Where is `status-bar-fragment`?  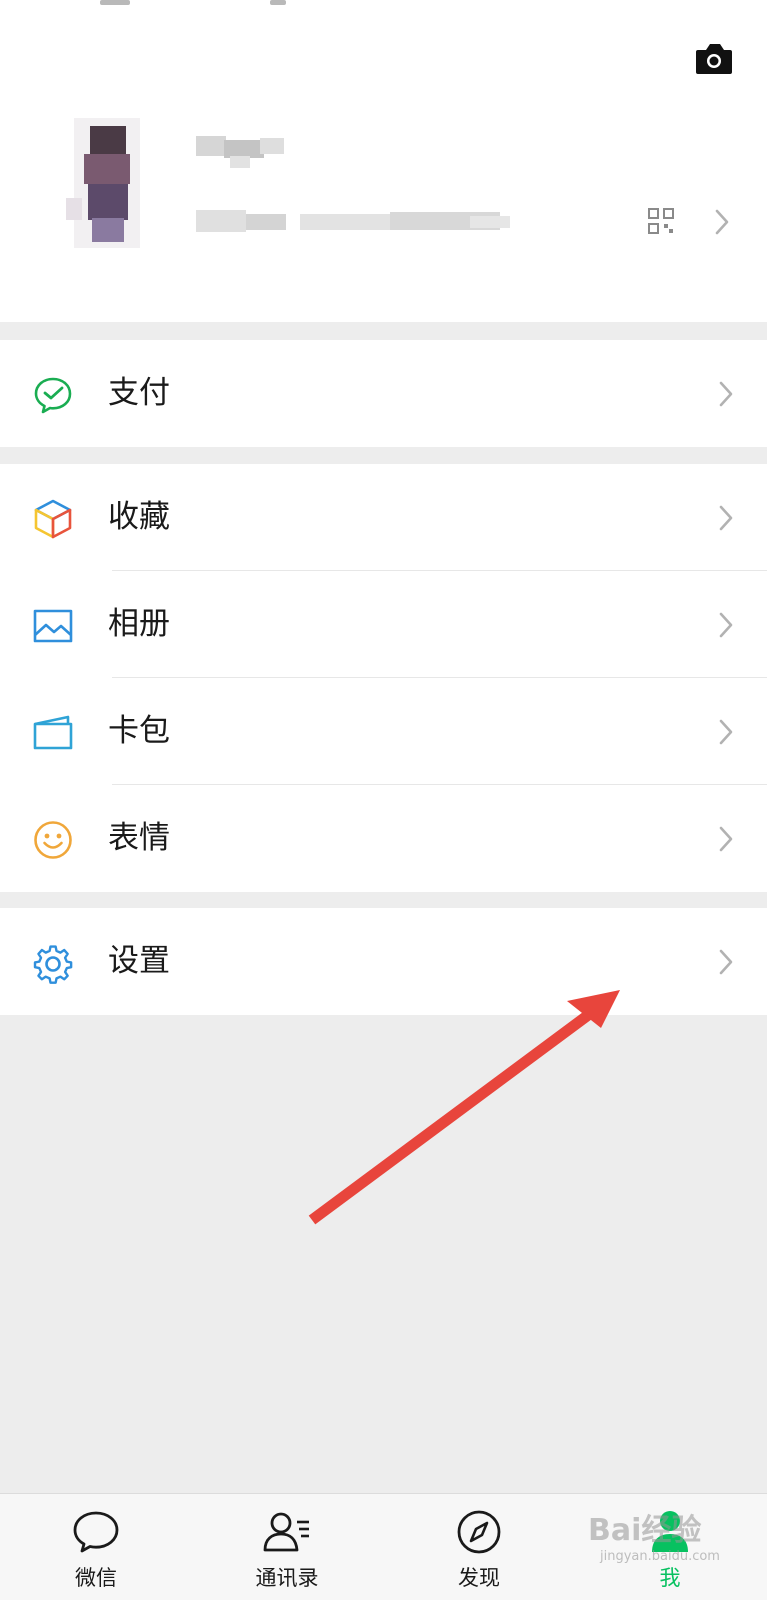
status-bar-fragment is located at coordinates (195, 3).